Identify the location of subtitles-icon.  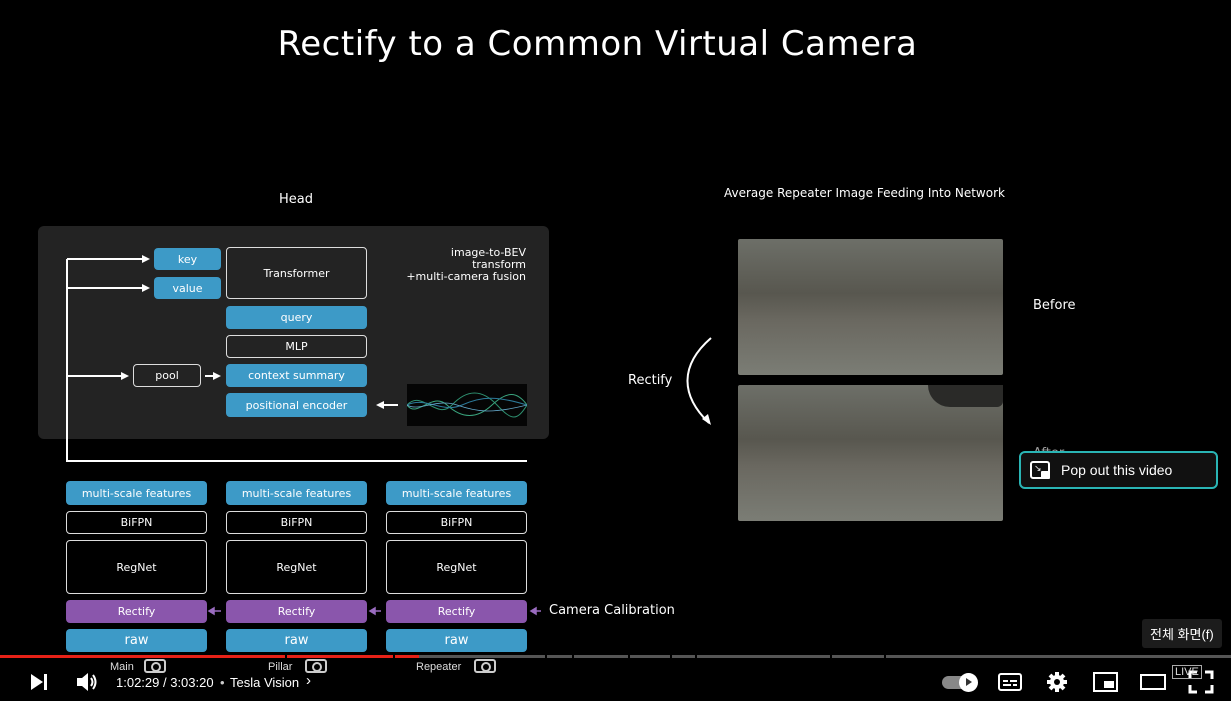
(1010, 681).